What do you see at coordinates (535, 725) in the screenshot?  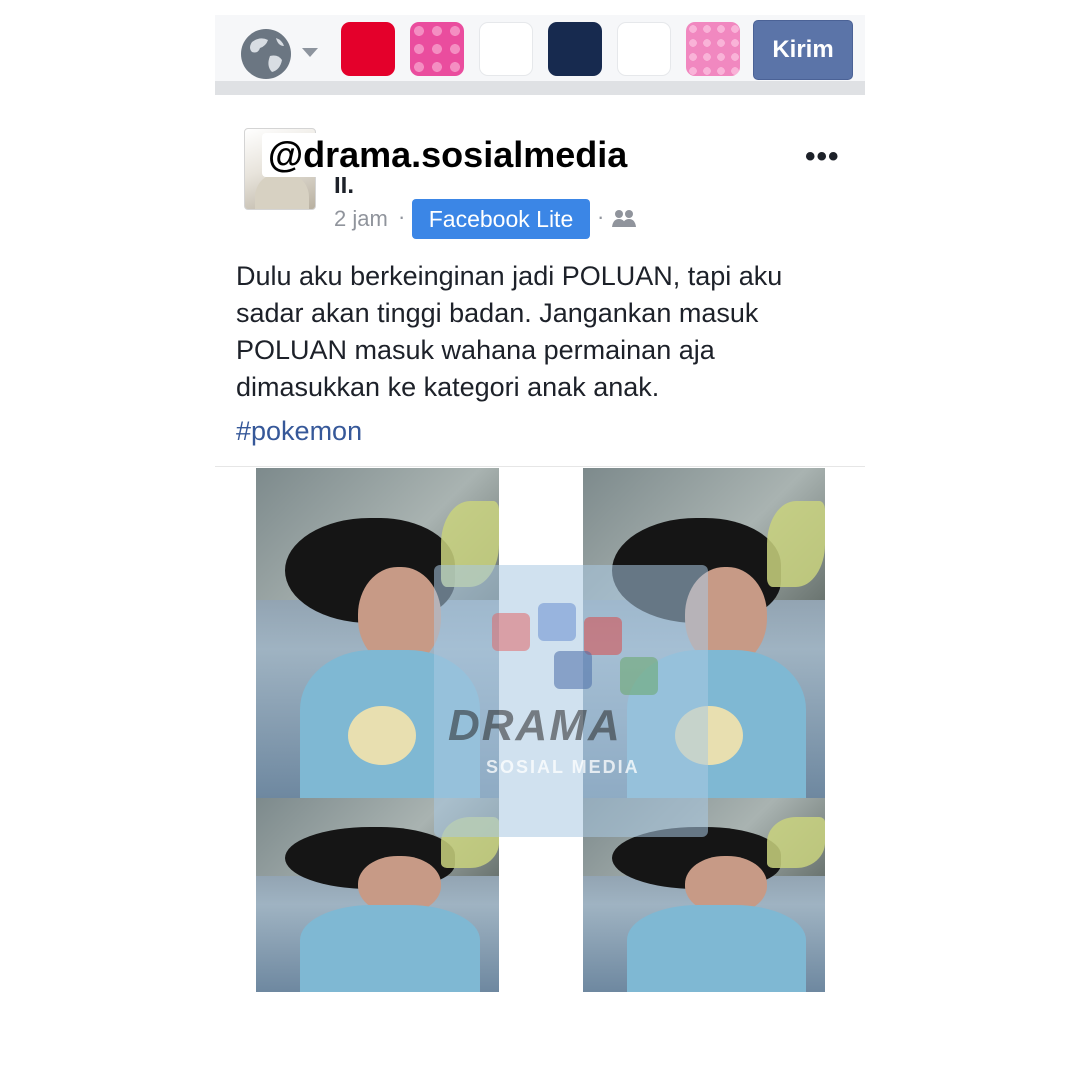 I see `watermark-logo-word: DRAMA` at bounding box center [535, 725].